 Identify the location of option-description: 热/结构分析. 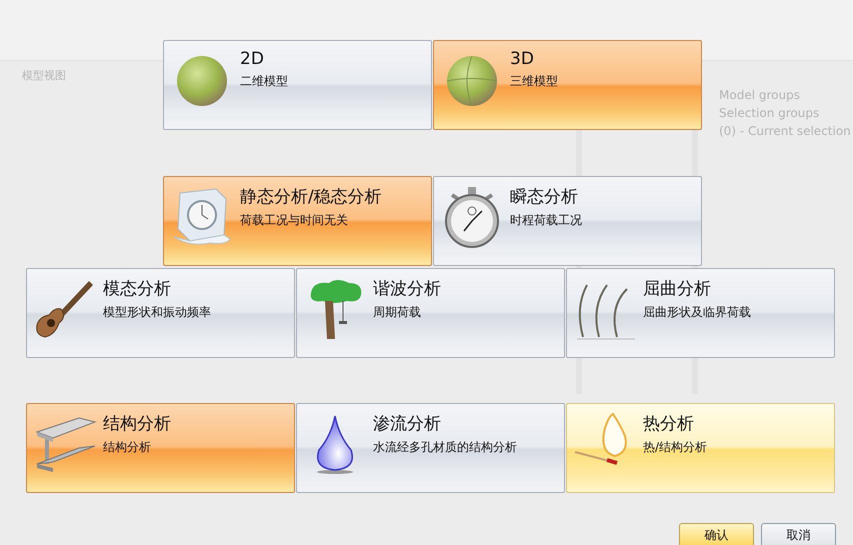
(675, 447).